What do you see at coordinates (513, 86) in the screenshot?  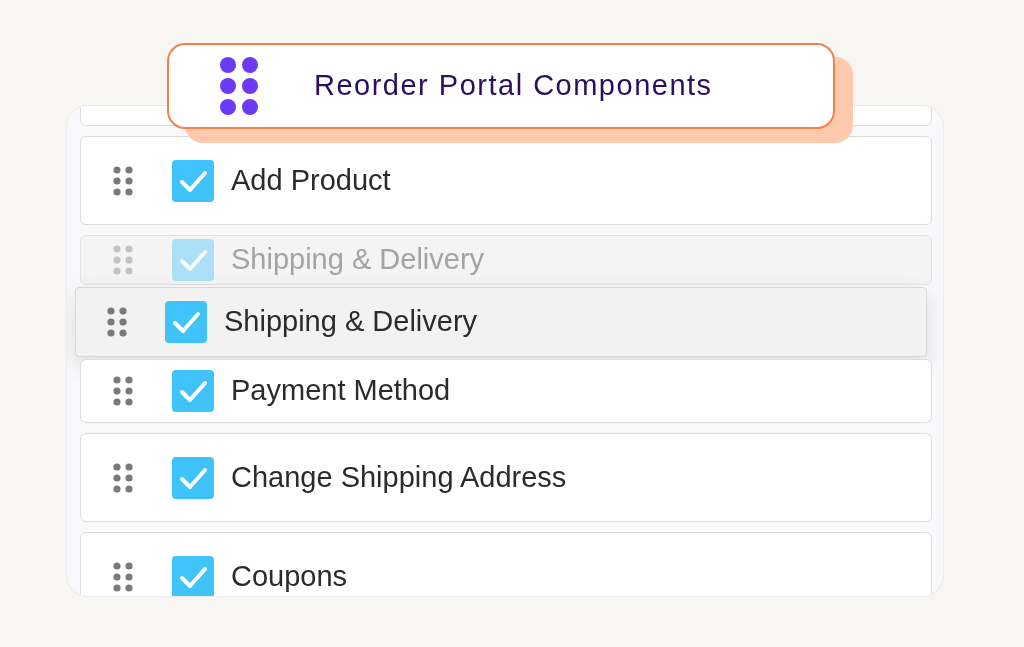 I see `header-title: Reorder Portal Components` at bounding box center [513, 86].